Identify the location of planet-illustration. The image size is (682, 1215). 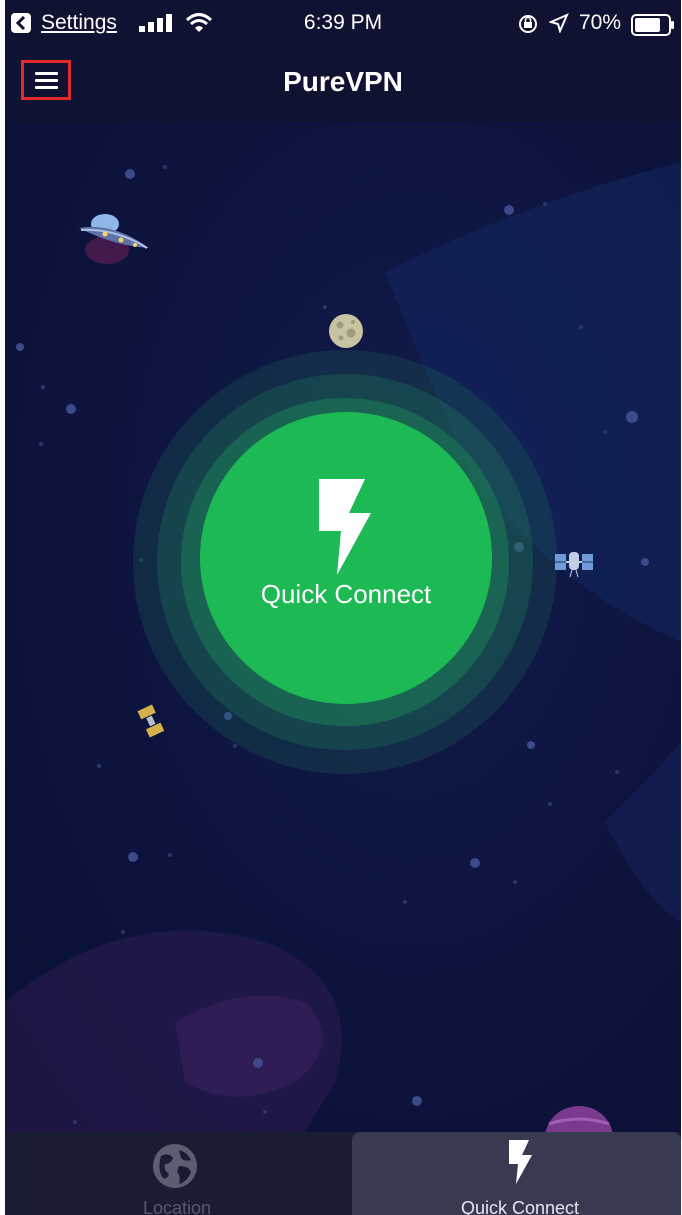
(579, 1118).